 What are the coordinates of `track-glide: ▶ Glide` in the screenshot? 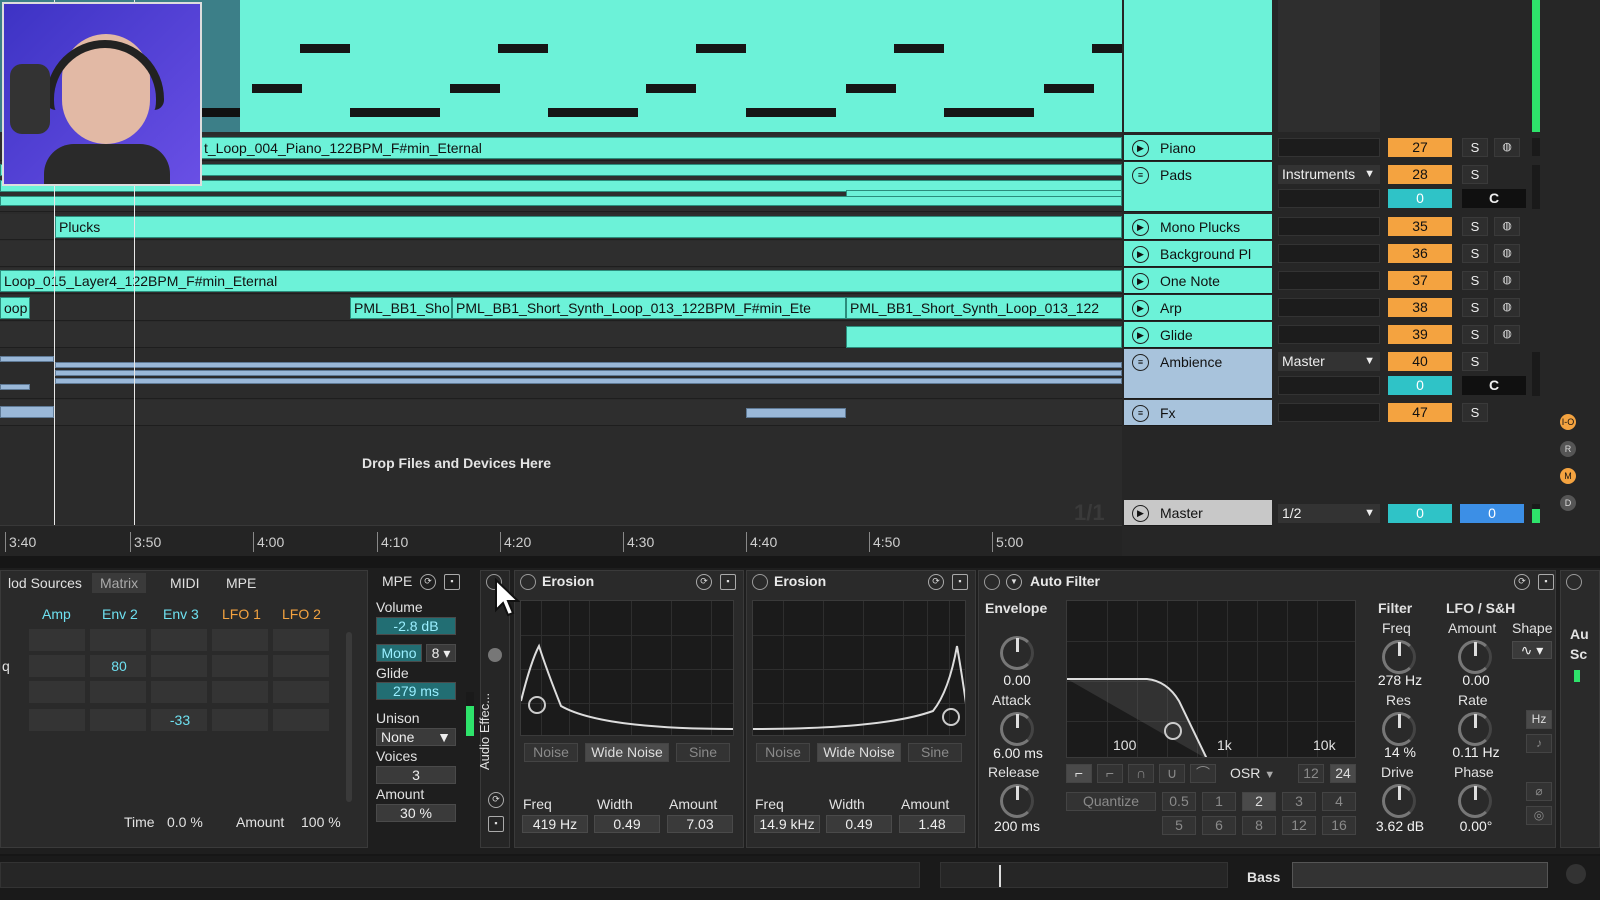 It's located at (1198, 335).